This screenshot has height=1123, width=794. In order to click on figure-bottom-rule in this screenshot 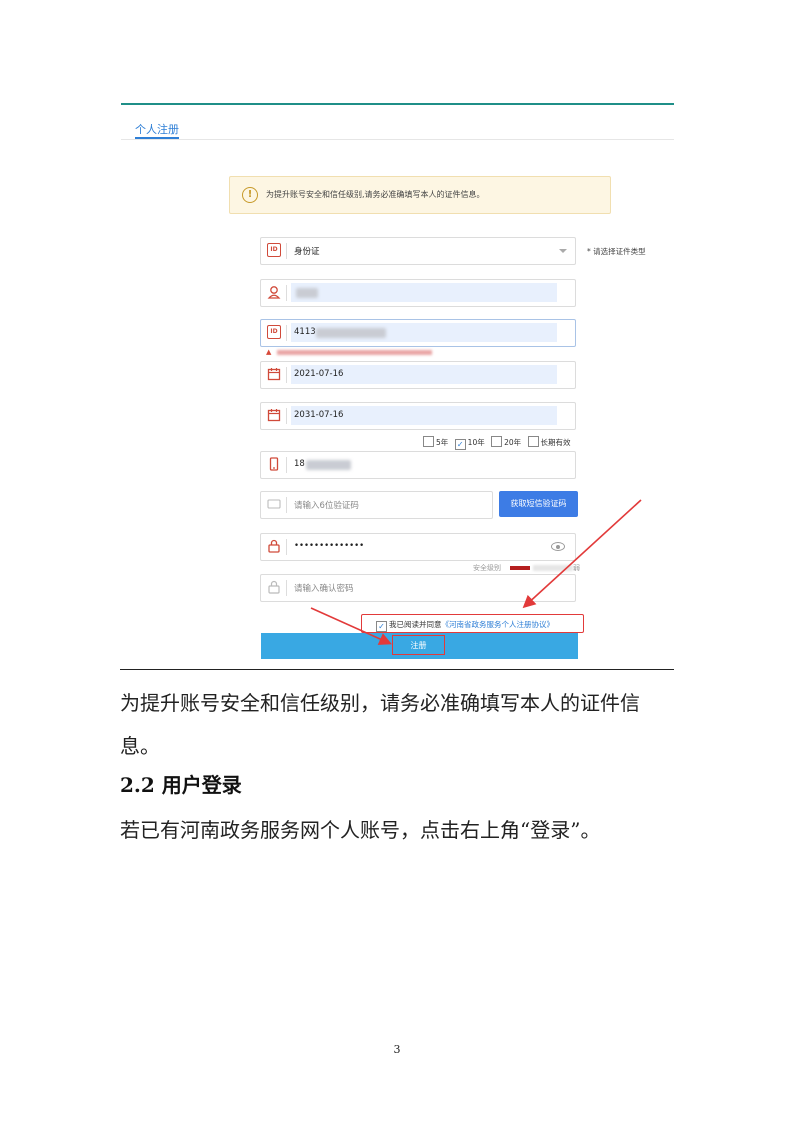, I will do `click(397, 669)`.